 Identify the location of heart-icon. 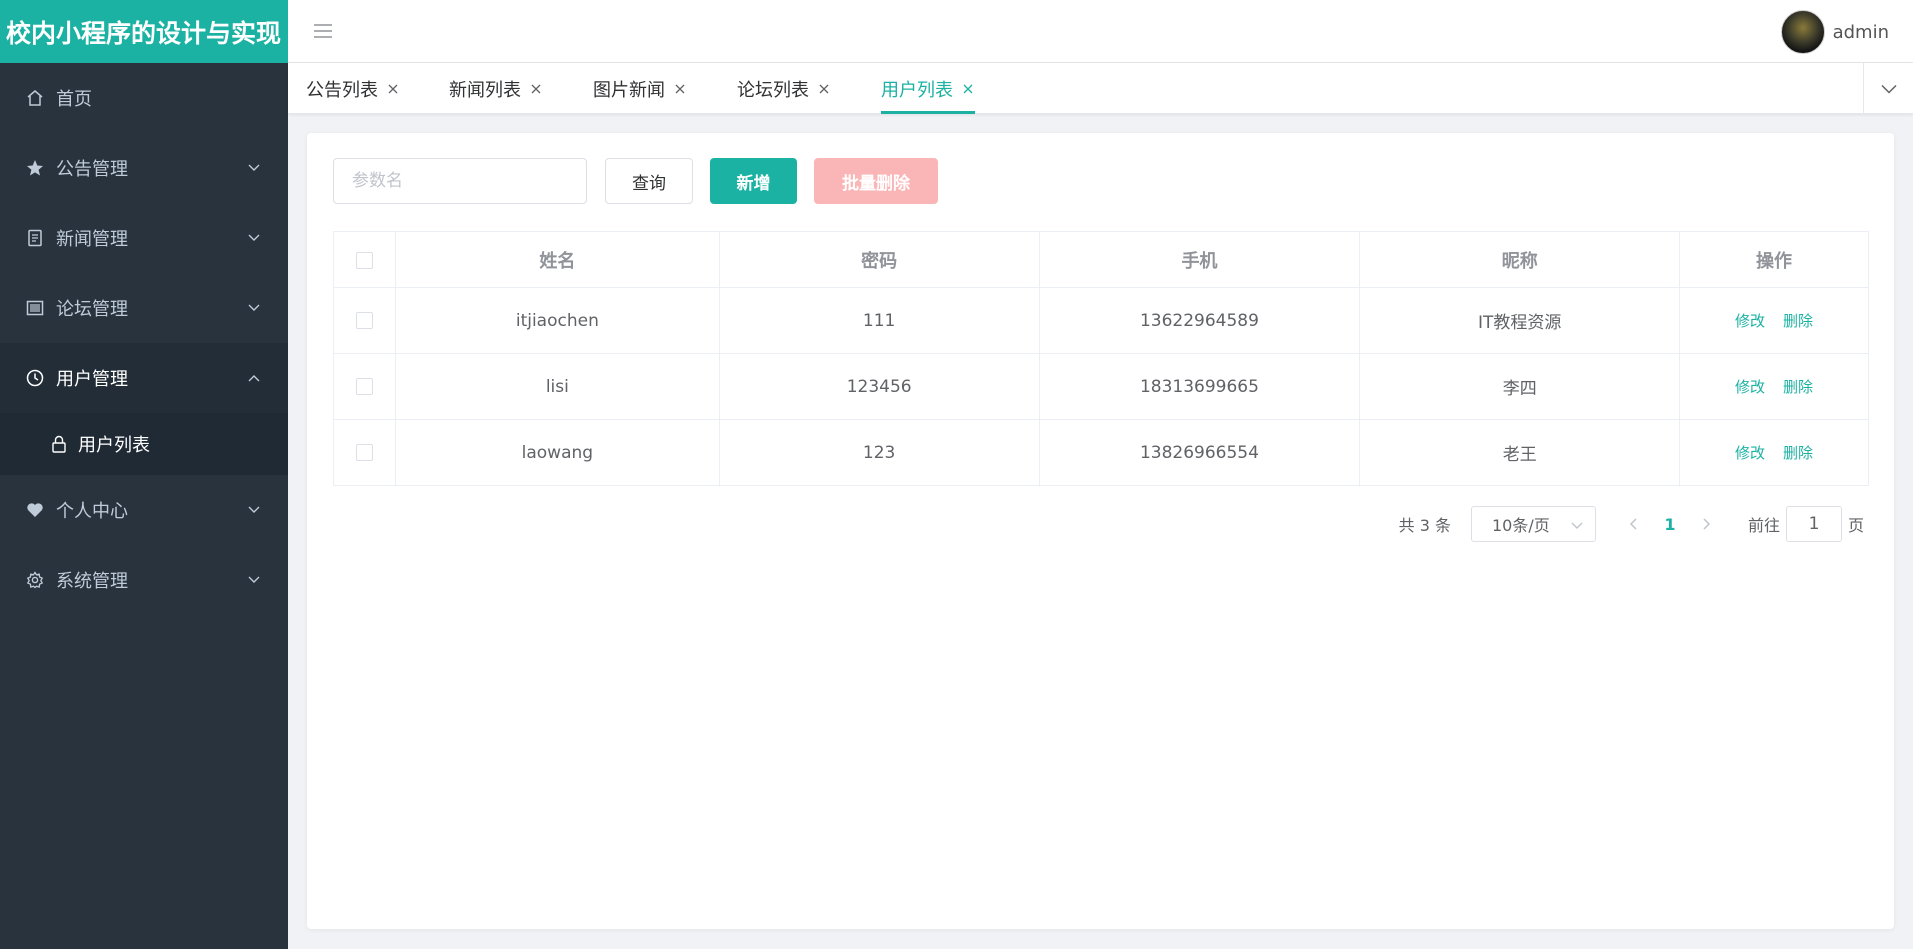
(35, 510).